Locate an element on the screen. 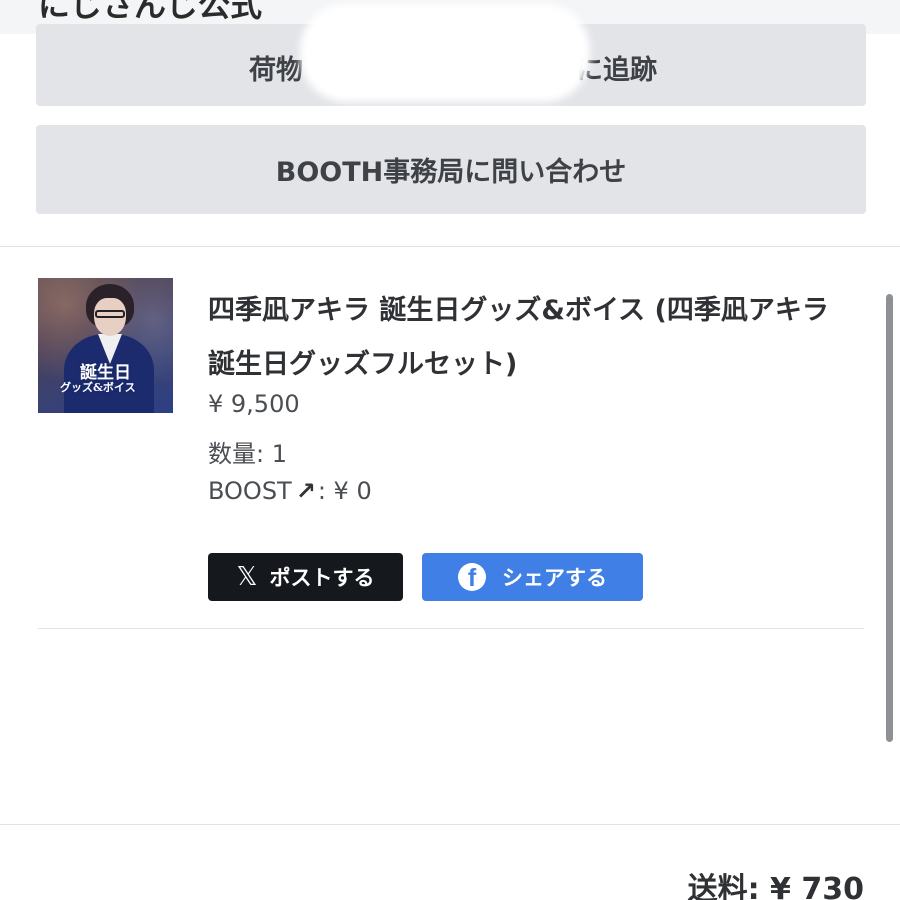  contact-booth-button: BOOTH事務局に問い合わせ is located at coordinates (451, 169).